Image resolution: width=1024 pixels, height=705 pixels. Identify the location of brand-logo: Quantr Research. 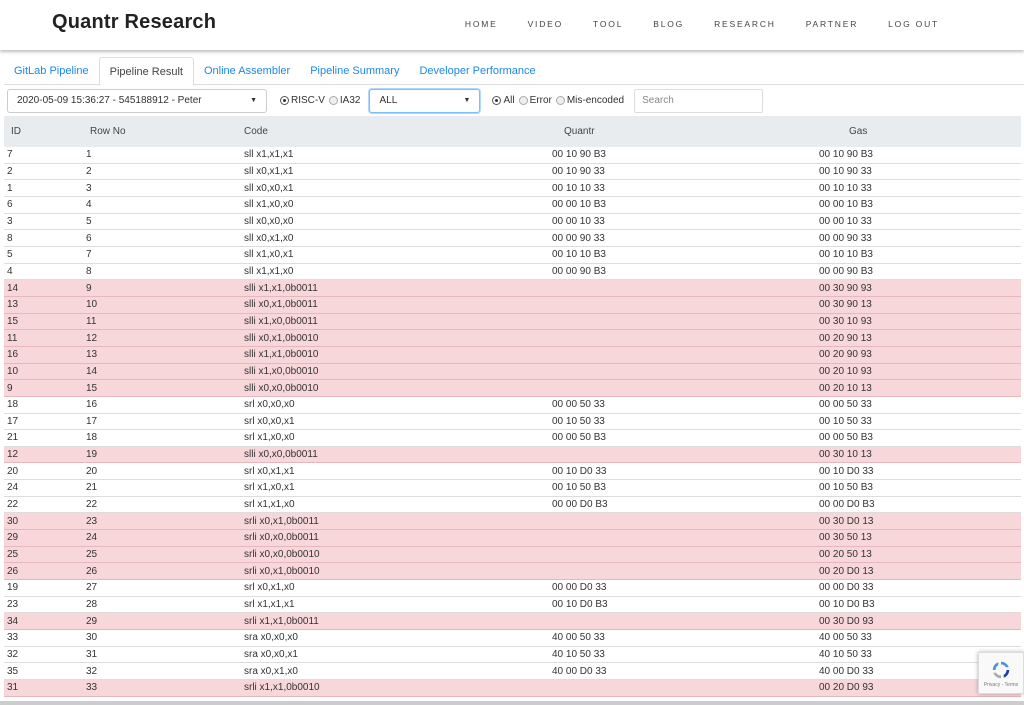
(134, 22).